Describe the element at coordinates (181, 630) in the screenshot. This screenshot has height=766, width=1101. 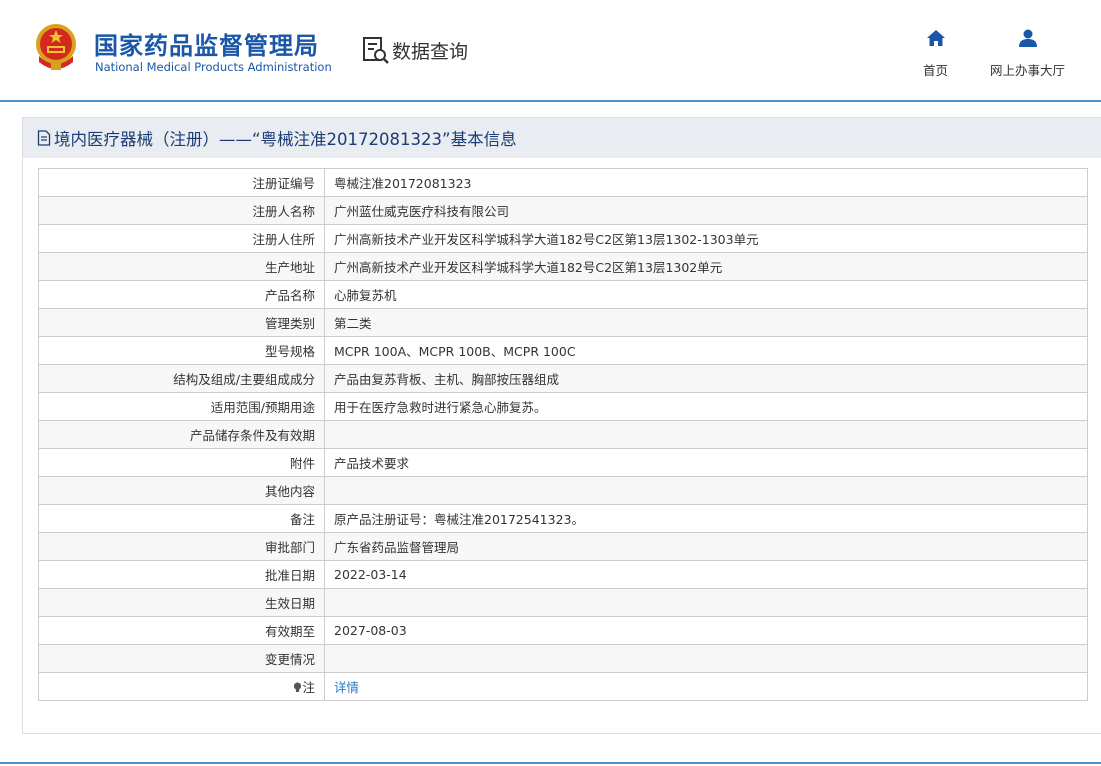
I see `field-label: 有效期至` at that location.